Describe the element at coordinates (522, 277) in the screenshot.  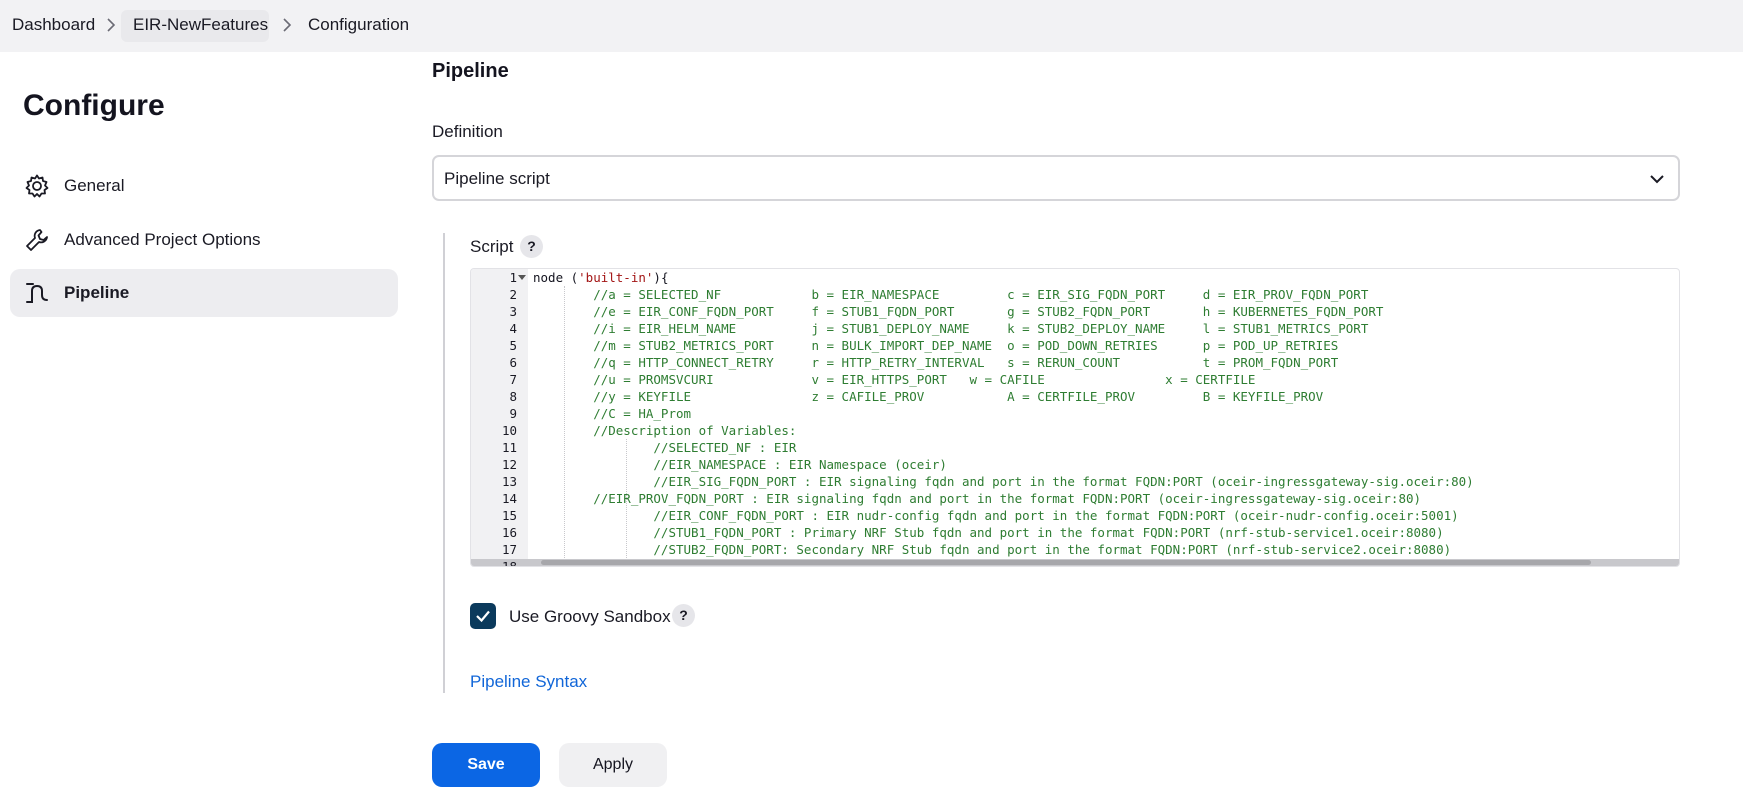
I see `fold-arrow-icon` at that location.